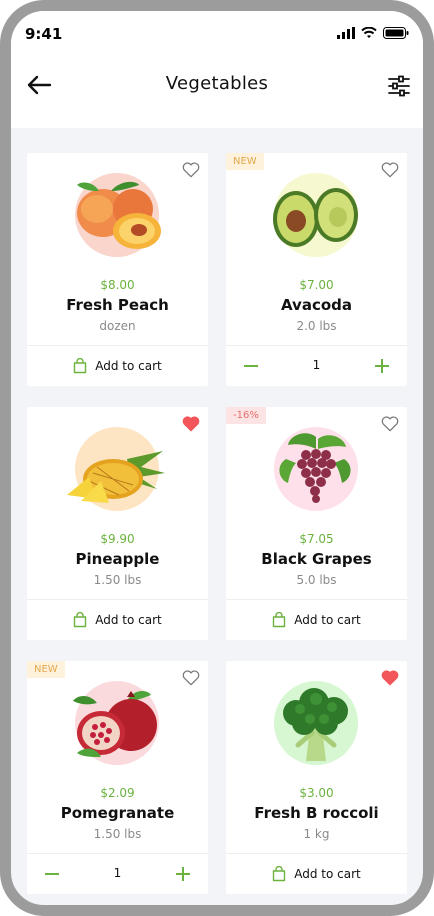 The image size is (434, 916). I want to click on wifi-icon, so click(369, 32).